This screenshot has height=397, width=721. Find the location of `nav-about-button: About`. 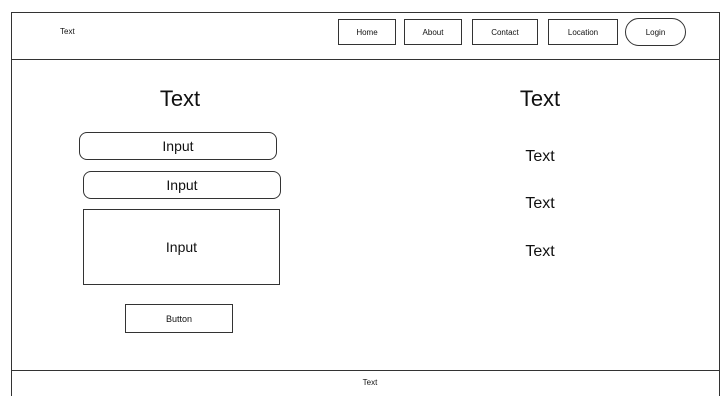

nav-about-button: About is located at coordinates (433, 32).